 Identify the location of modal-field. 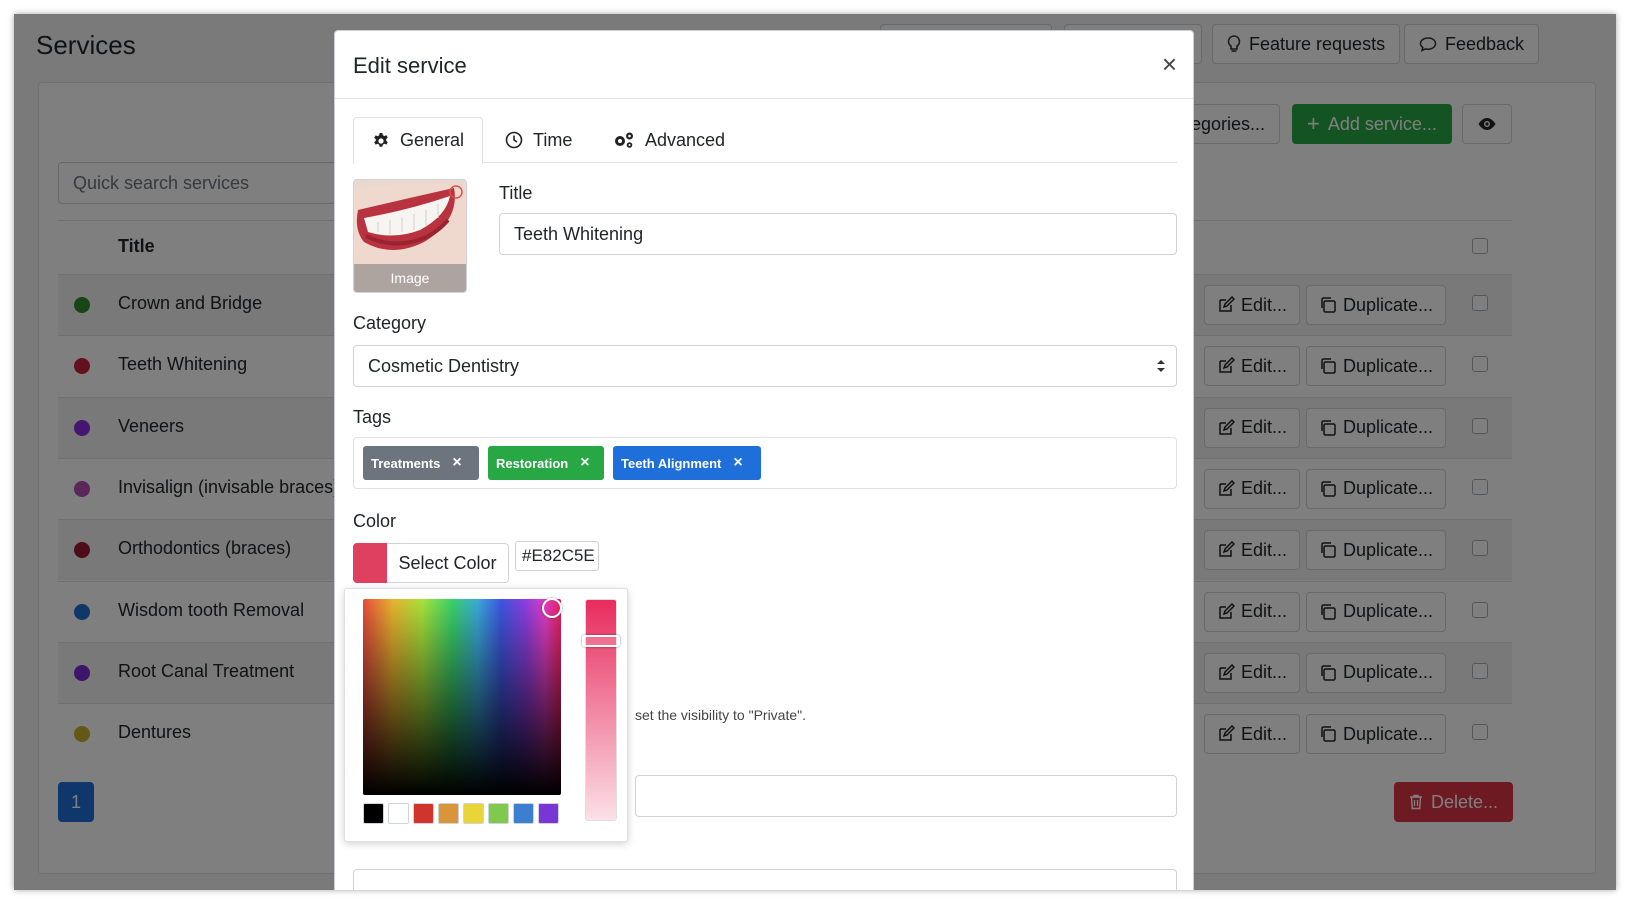
(906, 796).